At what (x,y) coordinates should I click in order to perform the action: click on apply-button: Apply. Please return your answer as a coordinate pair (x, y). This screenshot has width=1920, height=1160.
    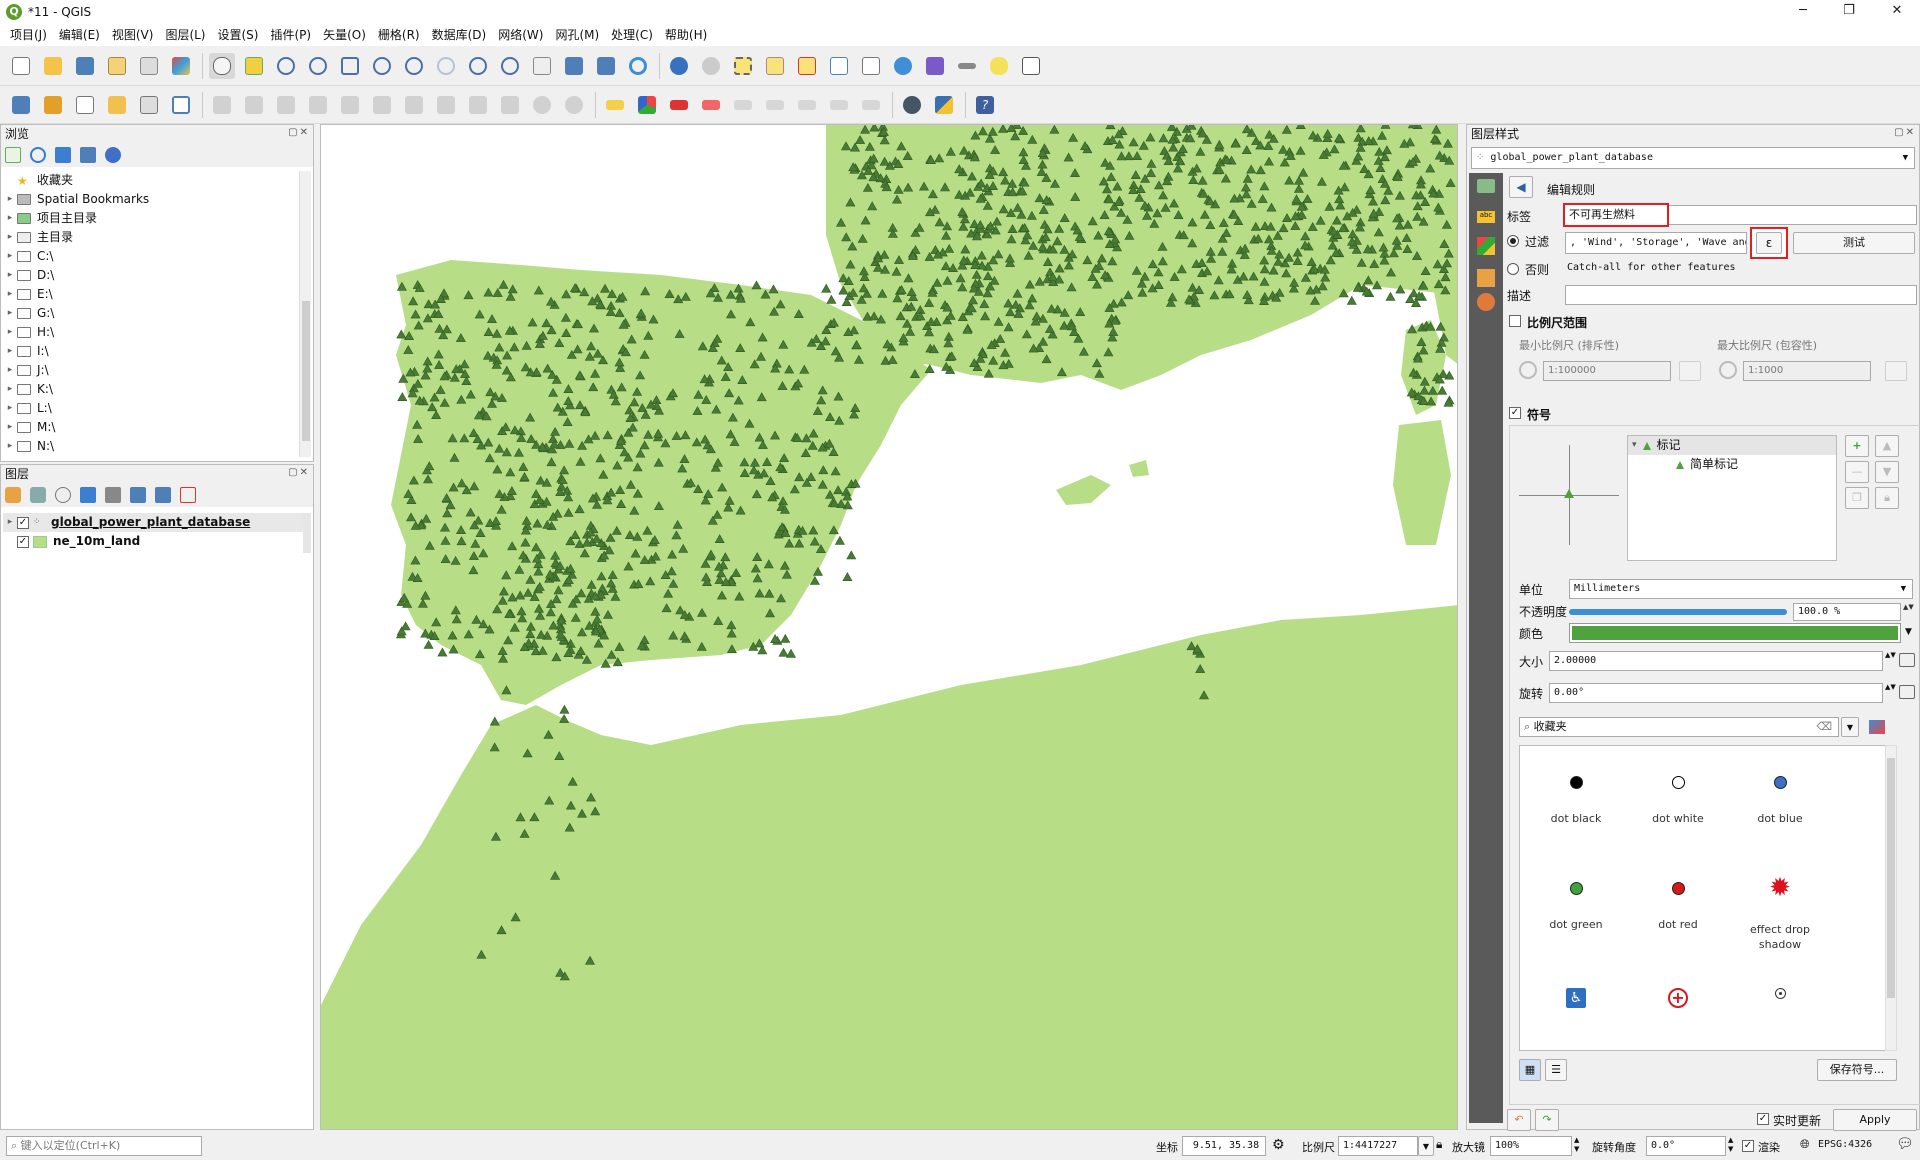
    Looking at the image, I should click on (1875, 1120).